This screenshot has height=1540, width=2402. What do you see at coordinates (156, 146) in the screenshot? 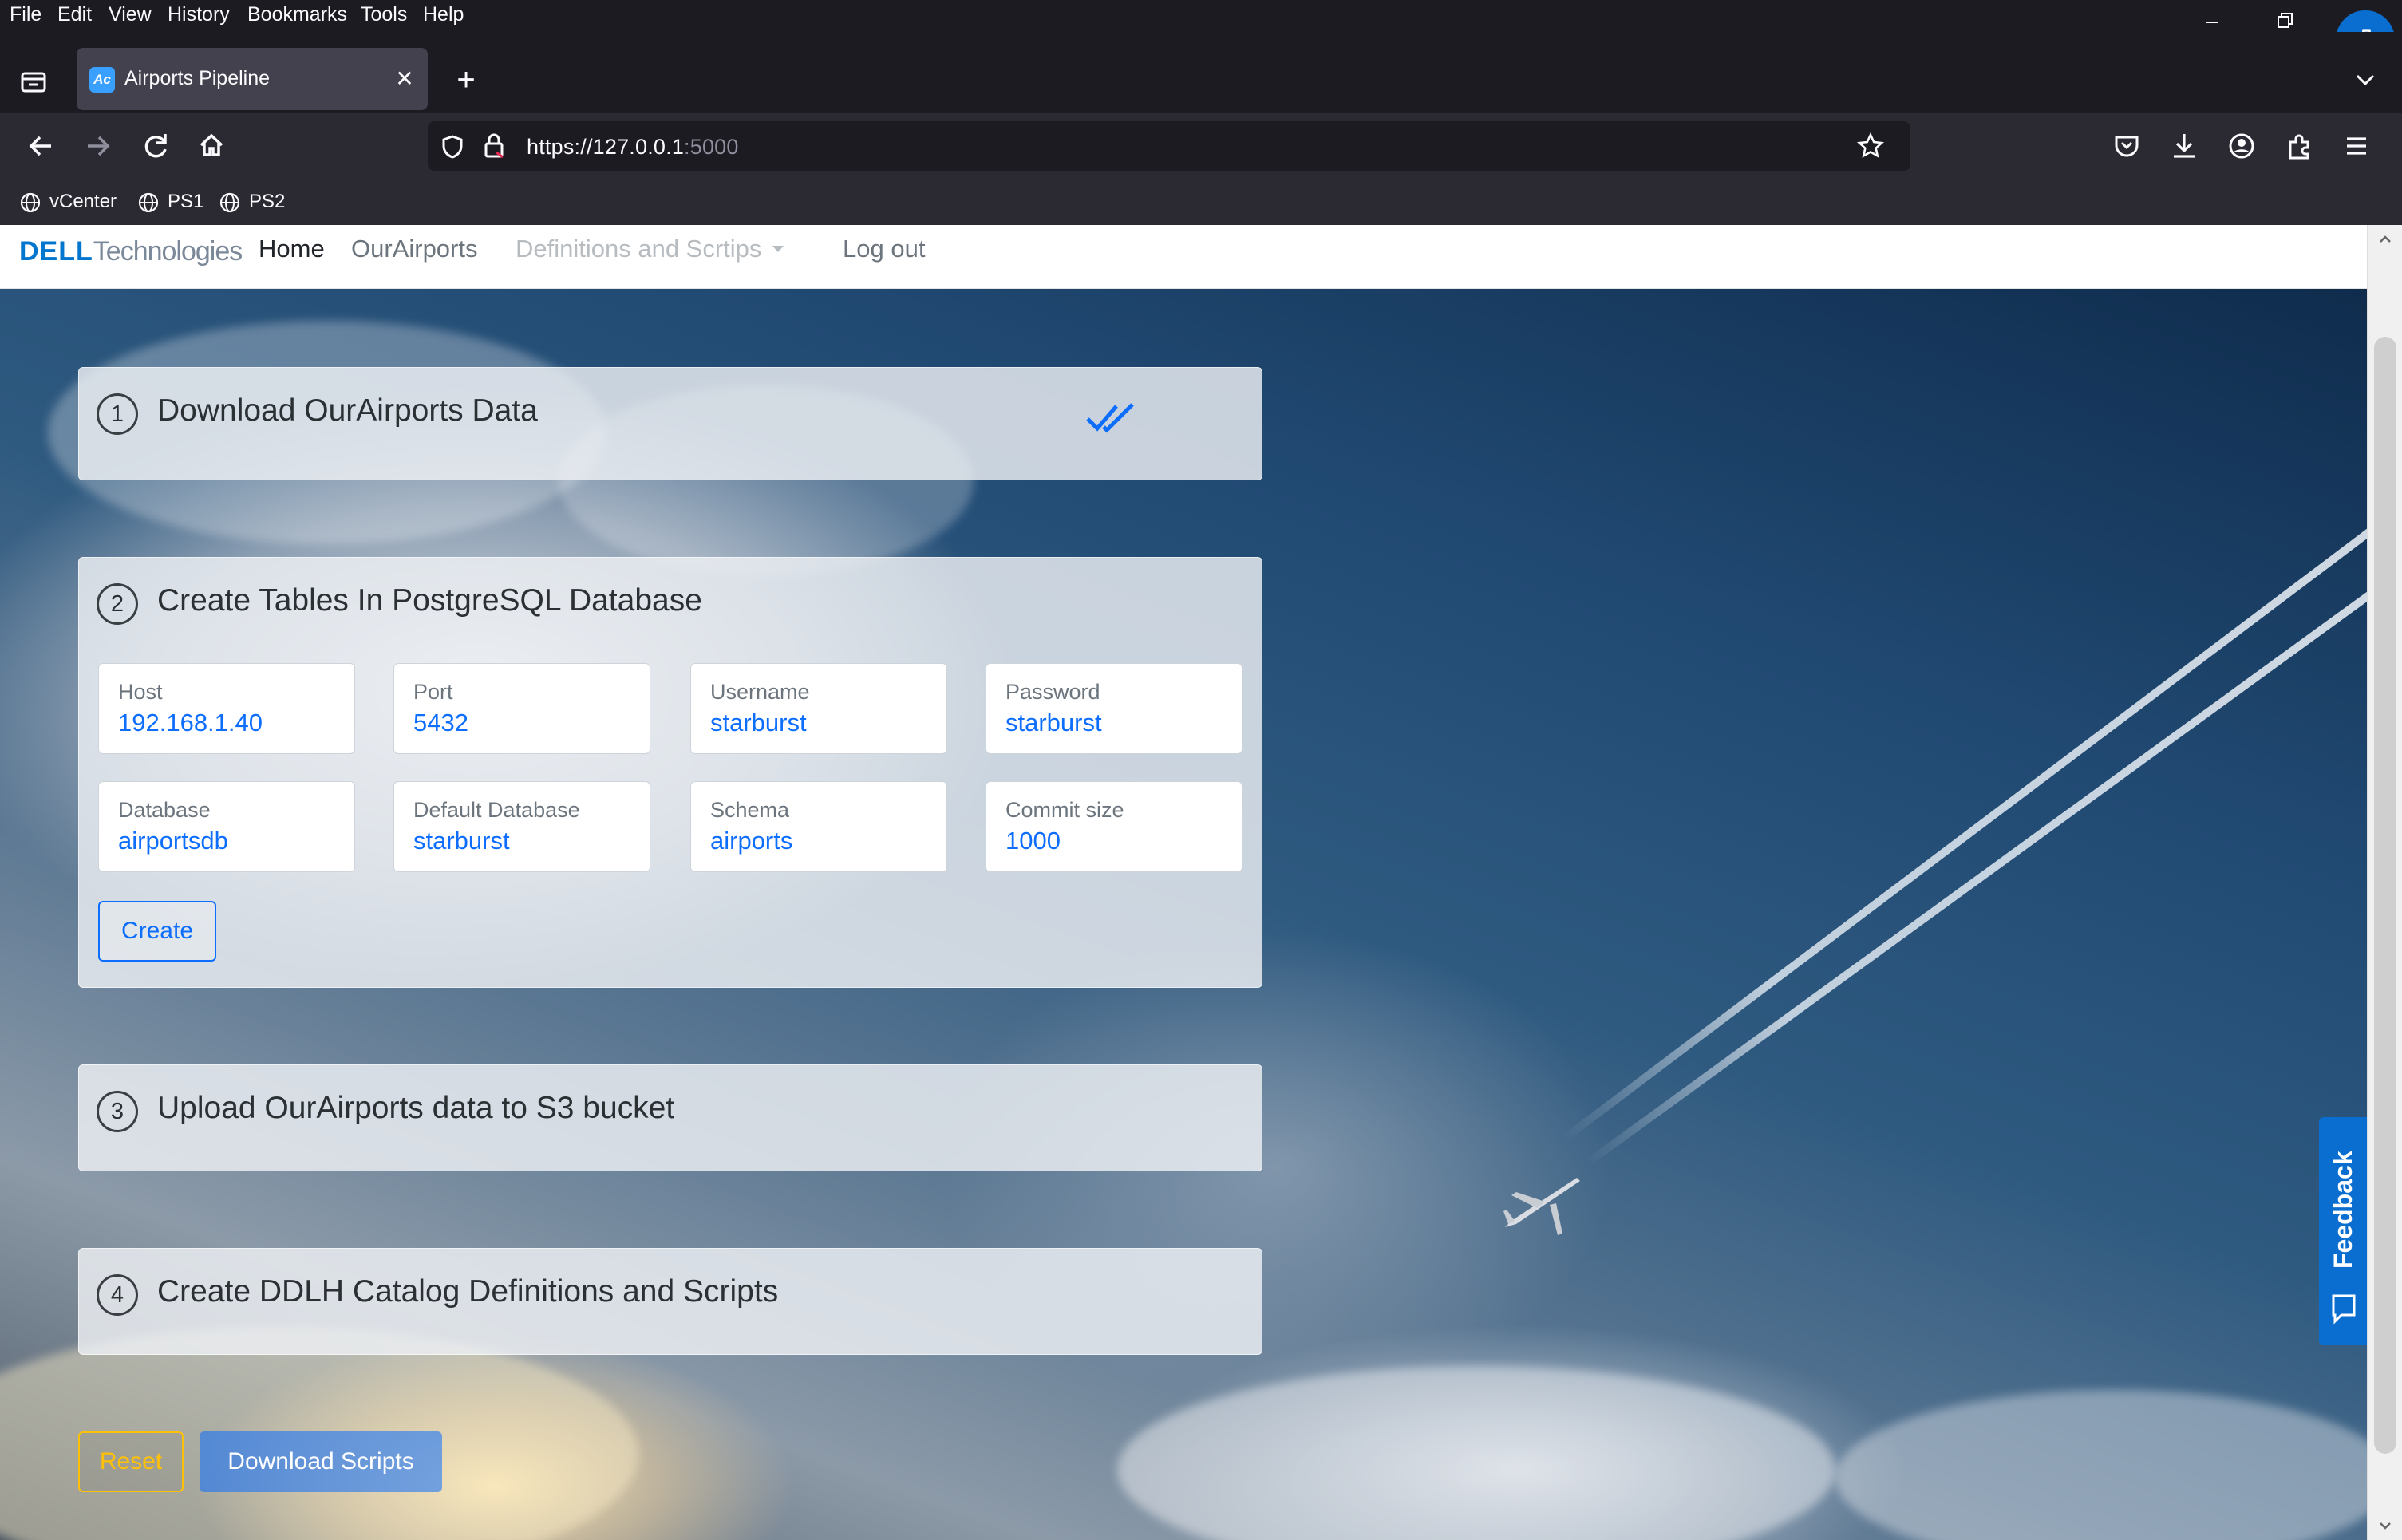
I see `reload-icon` at bounding box center [156, 146].